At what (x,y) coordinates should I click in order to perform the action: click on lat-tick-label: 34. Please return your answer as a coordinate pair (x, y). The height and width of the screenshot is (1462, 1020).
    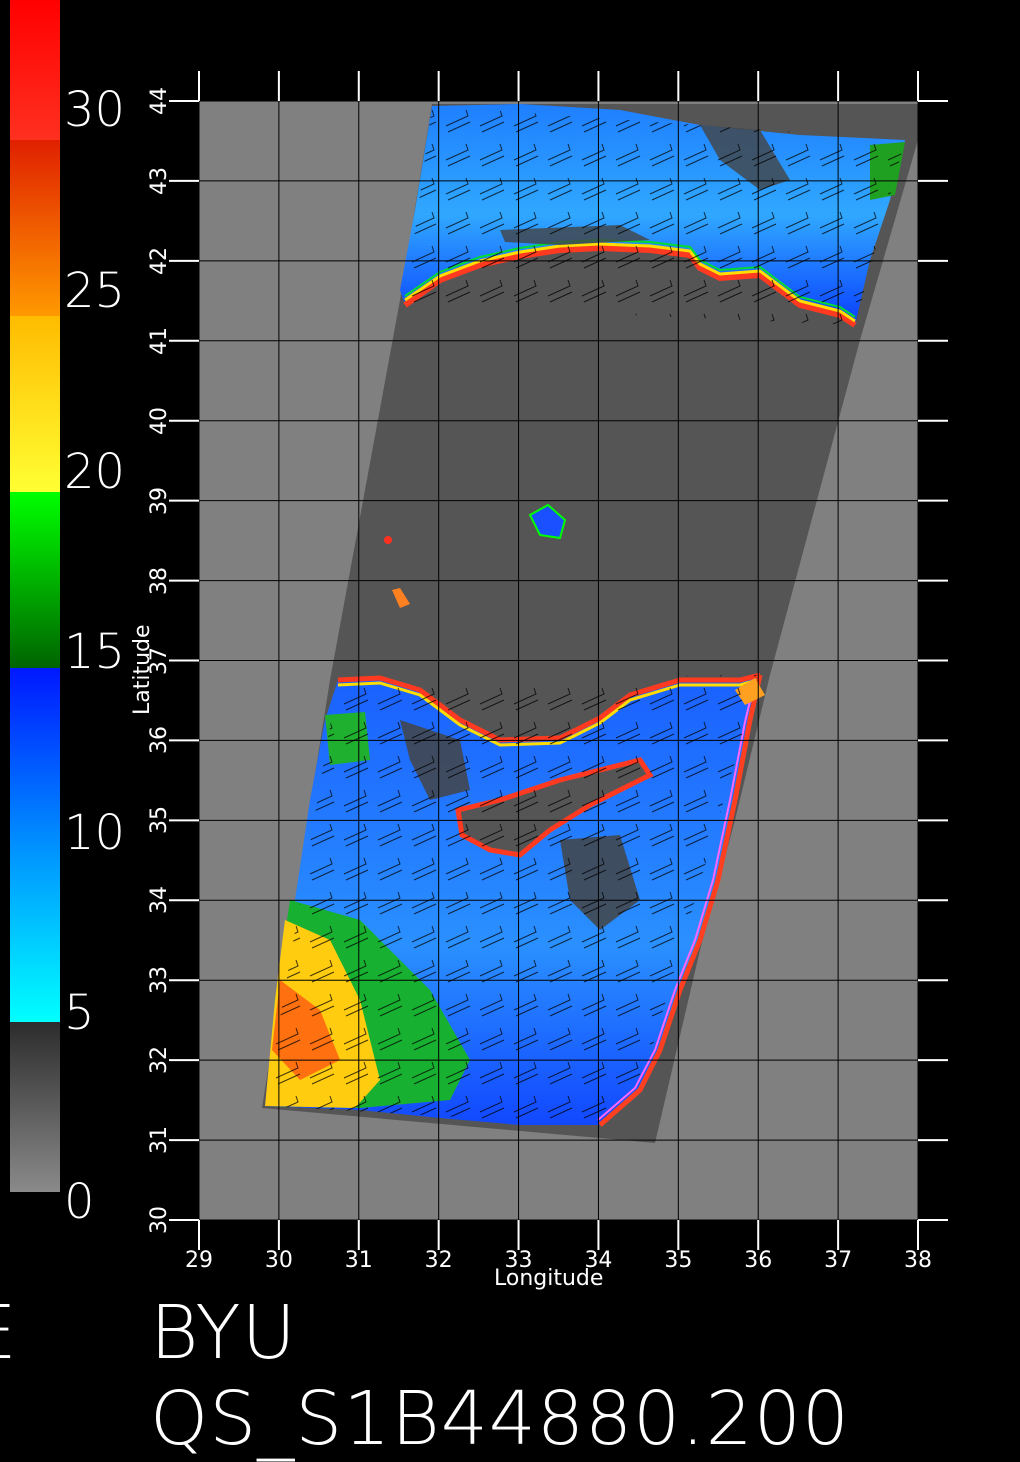
    Looking at the image, I should click on (159, 900).